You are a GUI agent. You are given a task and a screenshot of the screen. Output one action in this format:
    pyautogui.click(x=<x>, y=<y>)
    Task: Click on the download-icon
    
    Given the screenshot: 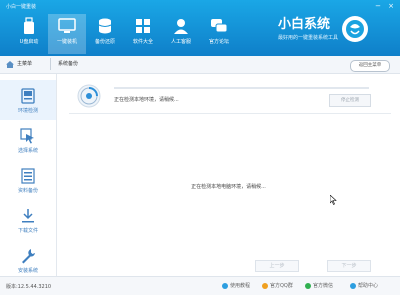 What is the action you would take?
    pyautogui.click(x=28, y=216)
    